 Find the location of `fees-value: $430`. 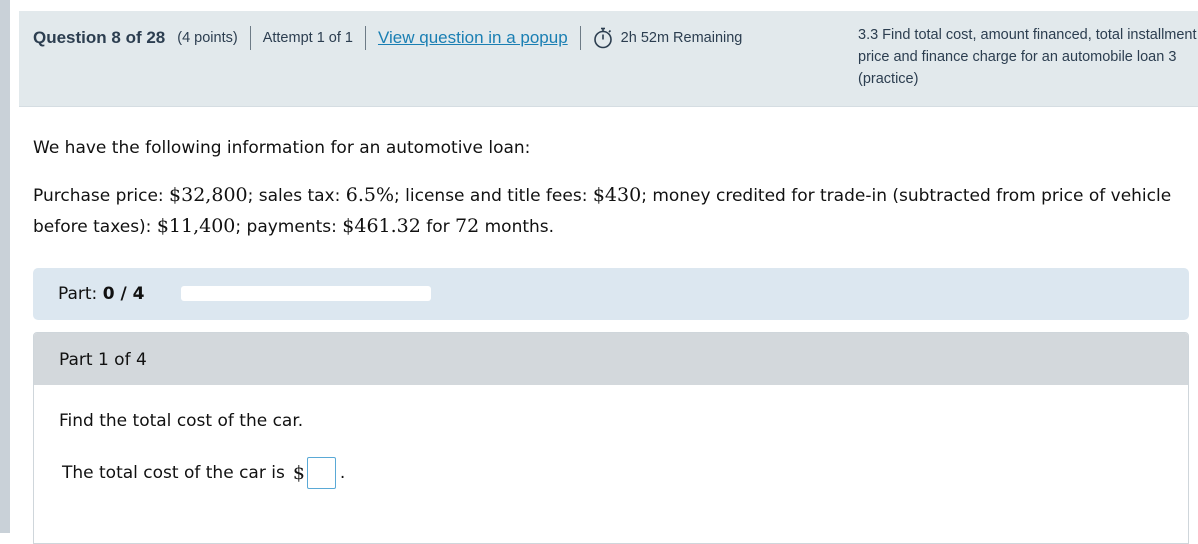

fees-value: $430 is located at coordinates (617, 195).